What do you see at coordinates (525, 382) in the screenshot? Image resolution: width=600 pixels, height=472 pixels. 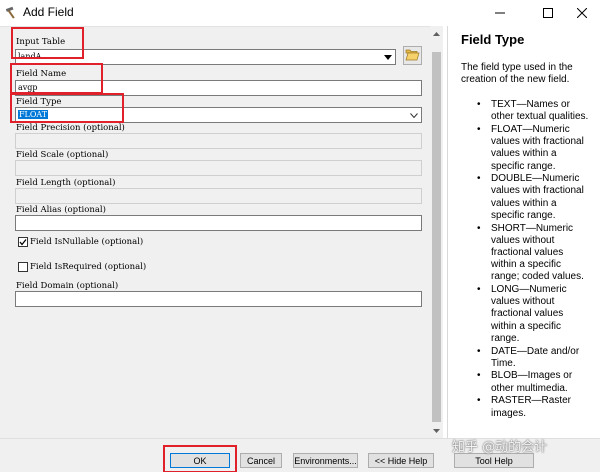 I see `help-item-blob: • BLOB—Images or other multimedia.` at bounding box center [525, 382].